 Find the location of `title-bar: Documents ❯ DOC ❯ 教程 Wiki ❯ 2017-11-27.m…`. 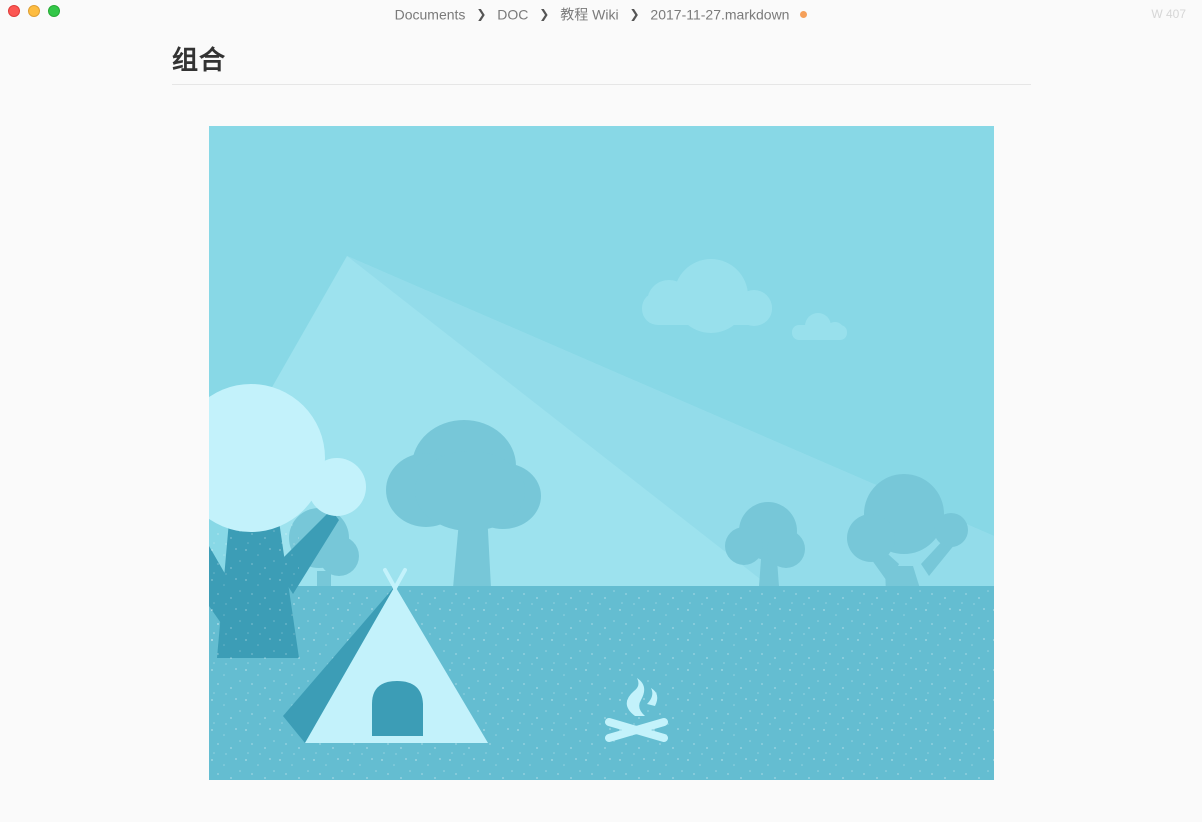

title-bar: Documents ❯ DOC ❯ 教程 Wiki ❯ 2017-11-27.m… is located at coordinates (601, 13).